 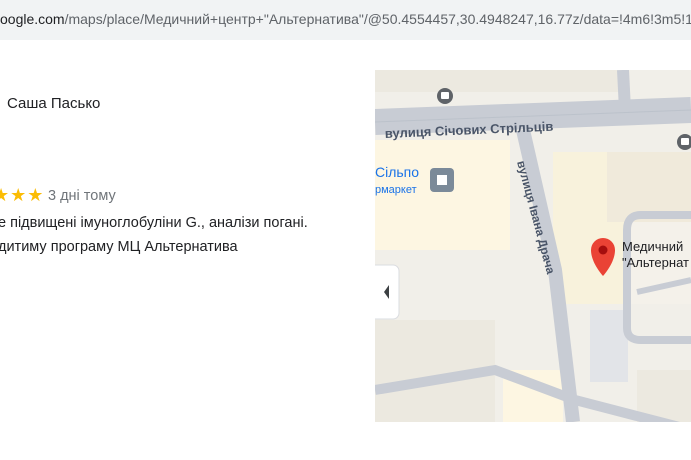 What do you see at coordinates (345, 441) in the screenshot?
I see `page-bottom-area` at bounding box center [345, 441].